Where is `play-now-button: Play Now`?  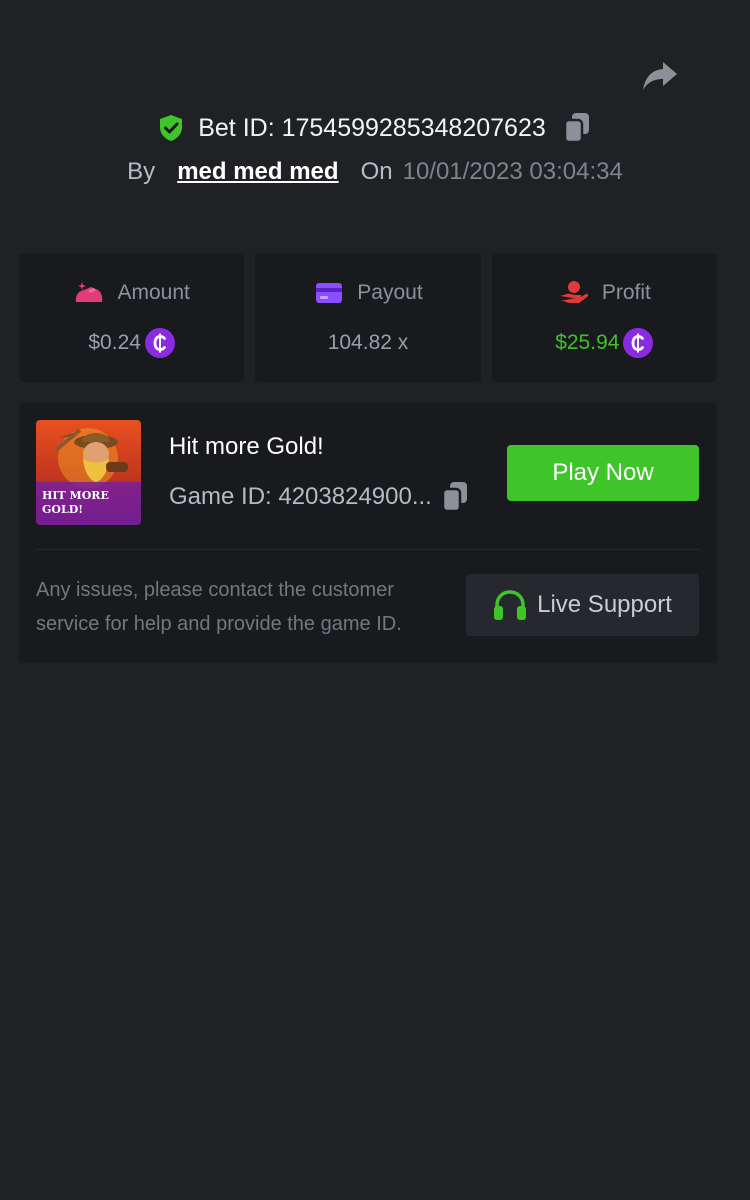 play-now-button: Play Now is located at coordinates (603, 473).